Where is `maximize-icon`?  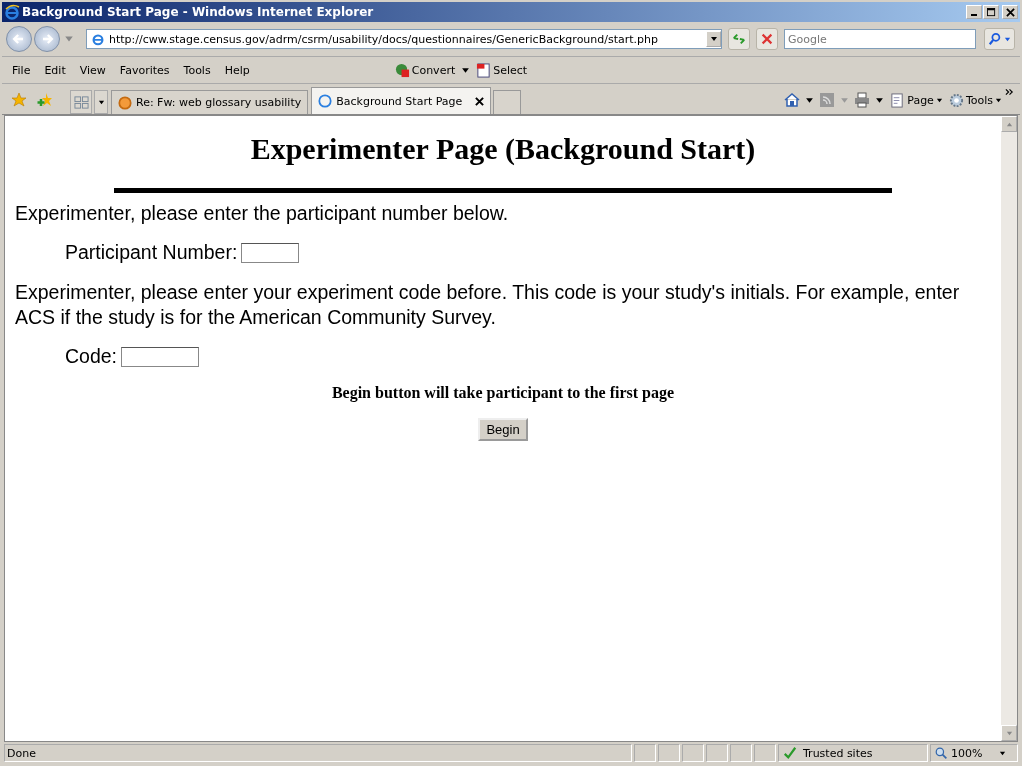 maximize-icon is located at coordinates (991, 12).